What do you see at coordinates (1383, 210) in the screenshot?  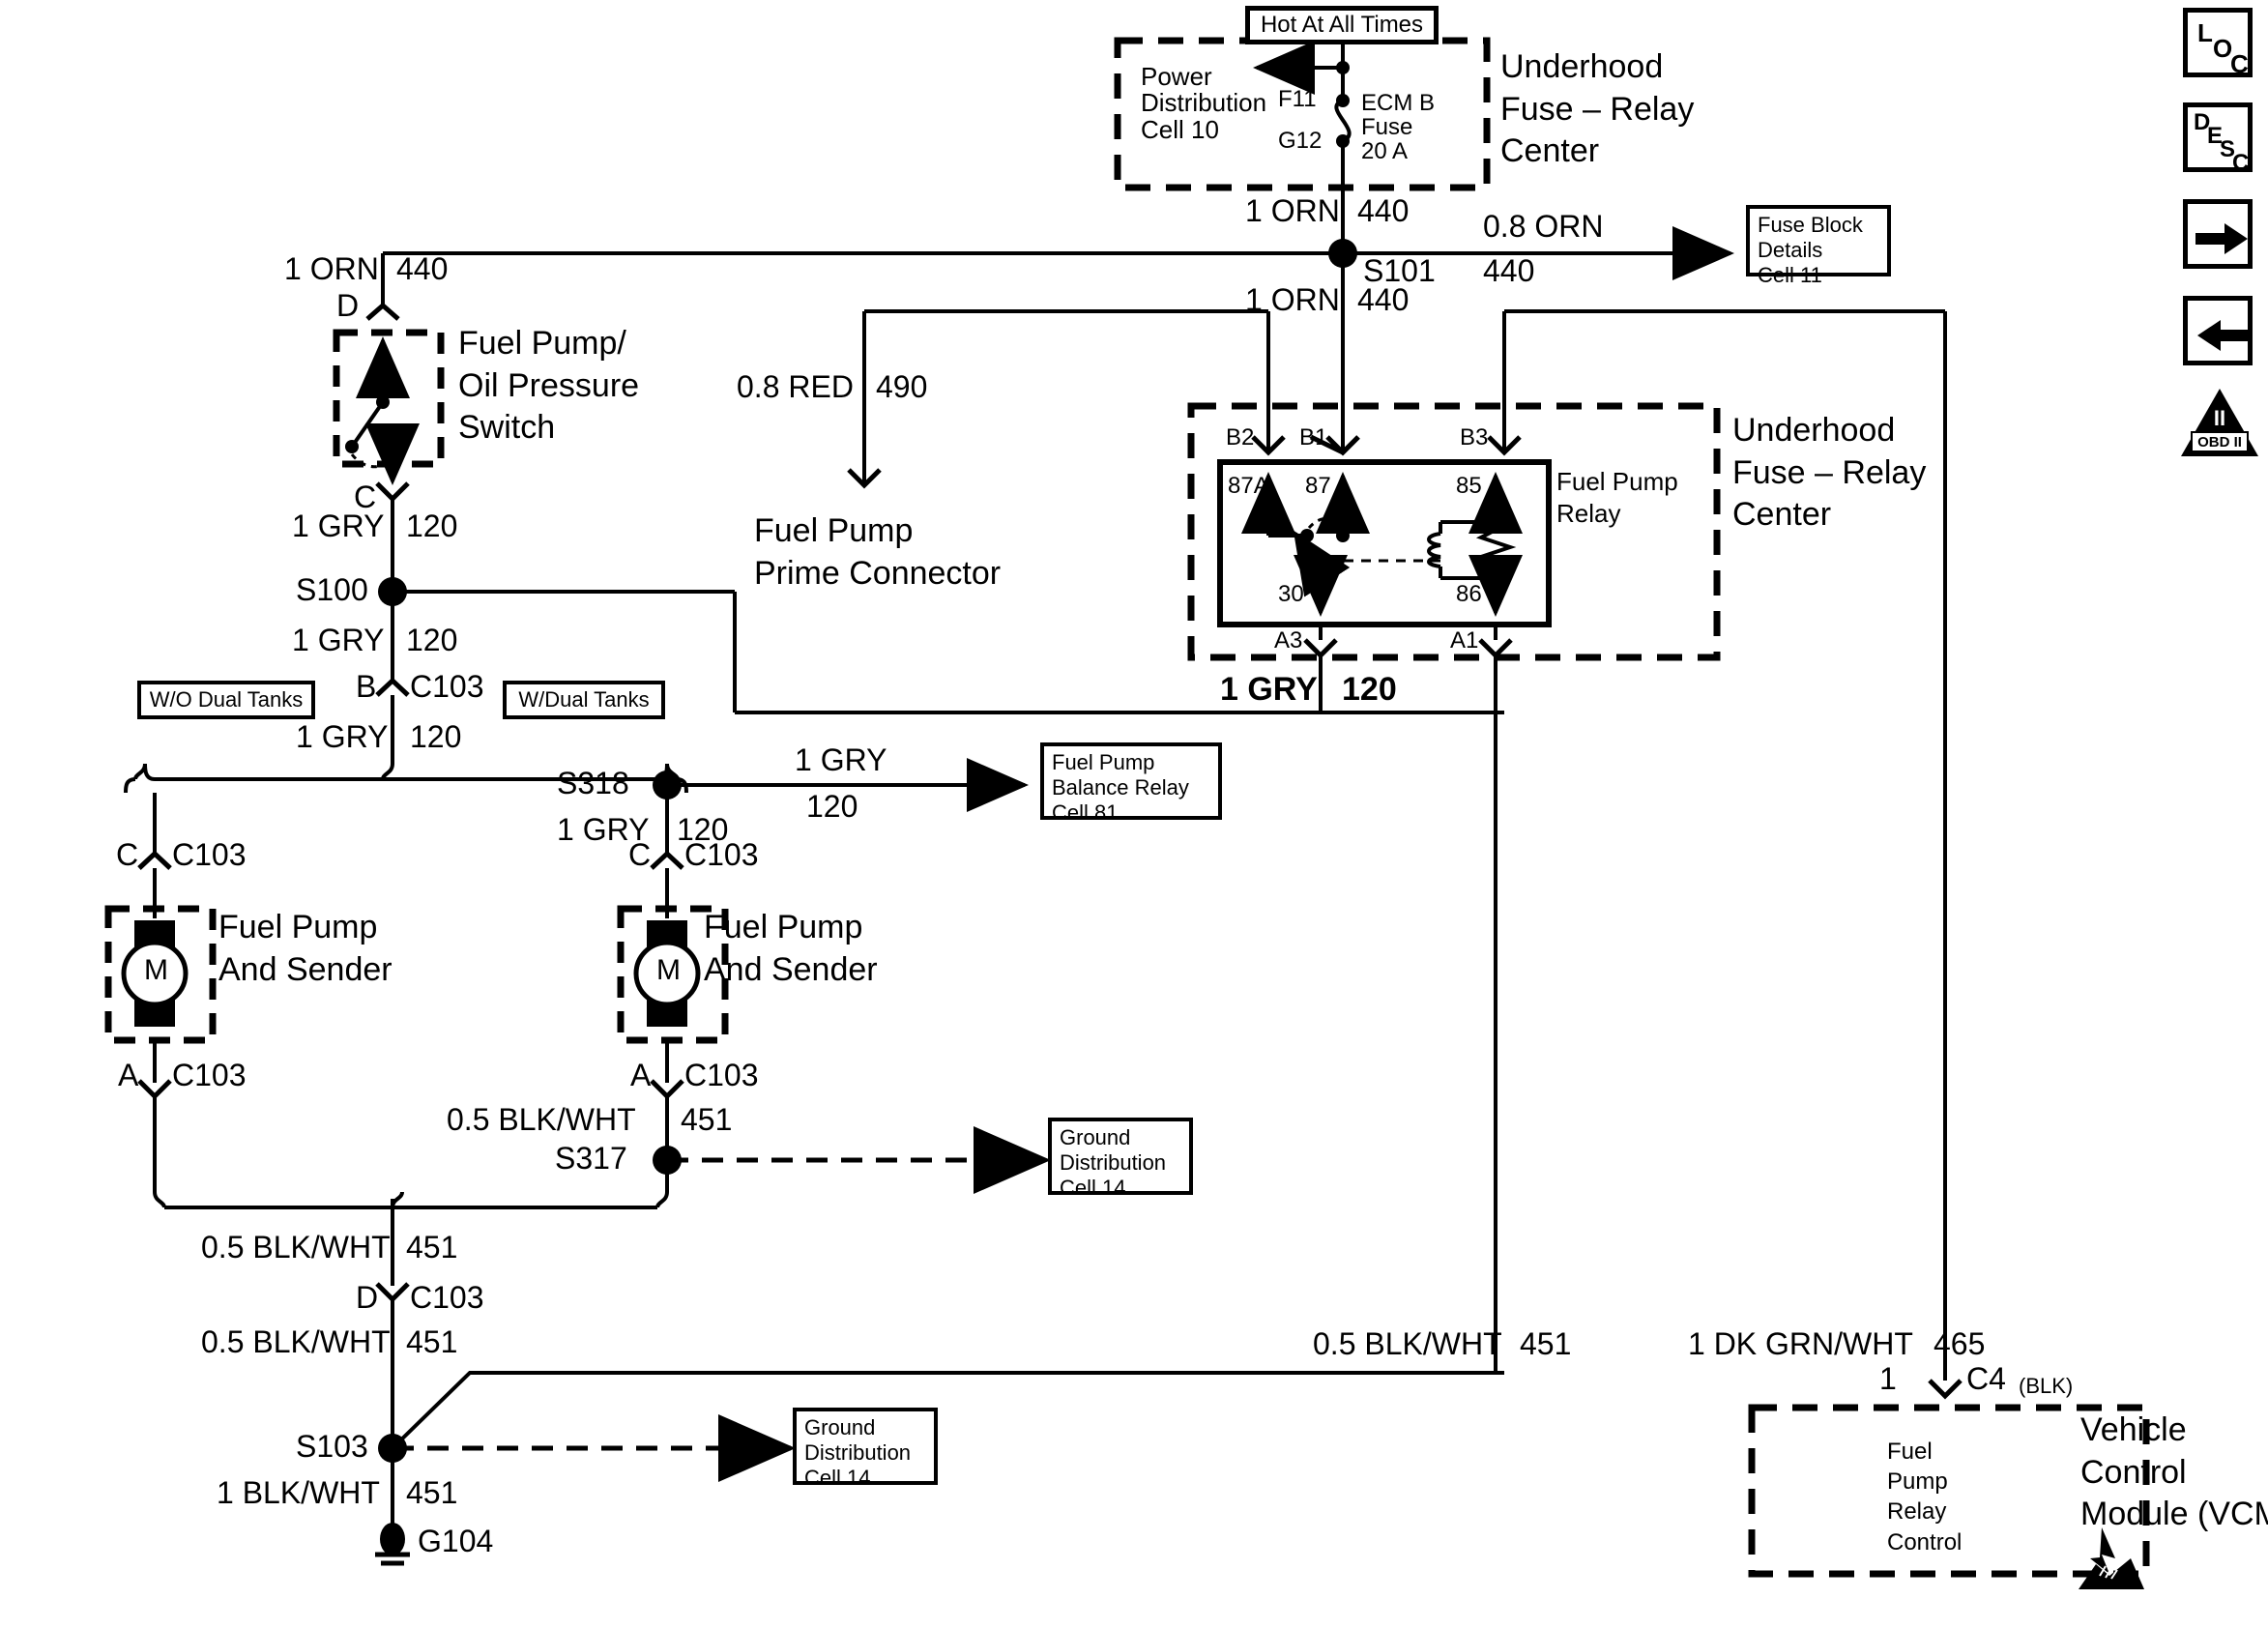 I see `wire-label-orn440-fuse-out-num: 440` at bounding box center [1383, 210].